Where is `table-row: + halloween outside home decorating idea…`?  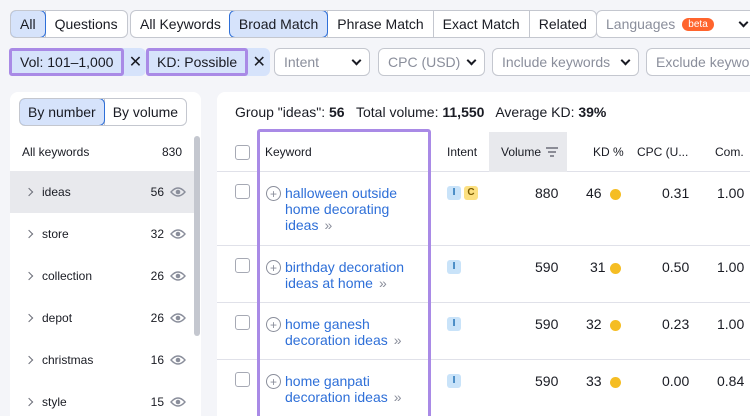
table-row: + halloween outside home decorating idea… is located at coordinates (483, 209).